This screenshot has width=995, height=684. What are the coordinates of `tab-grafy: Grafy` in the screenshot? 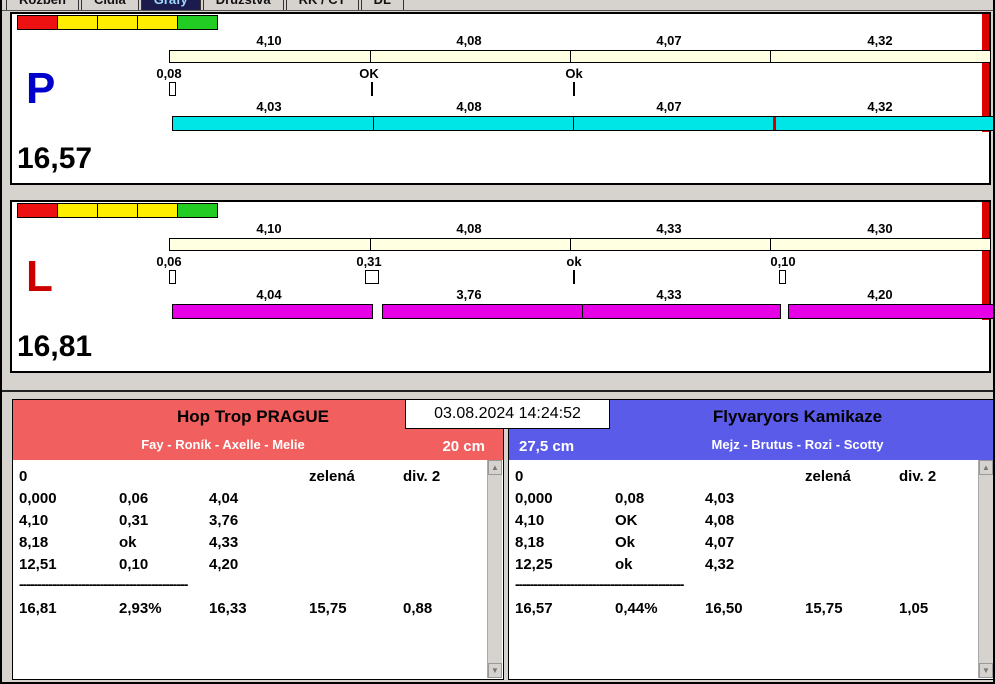 It's located at (170, 5).